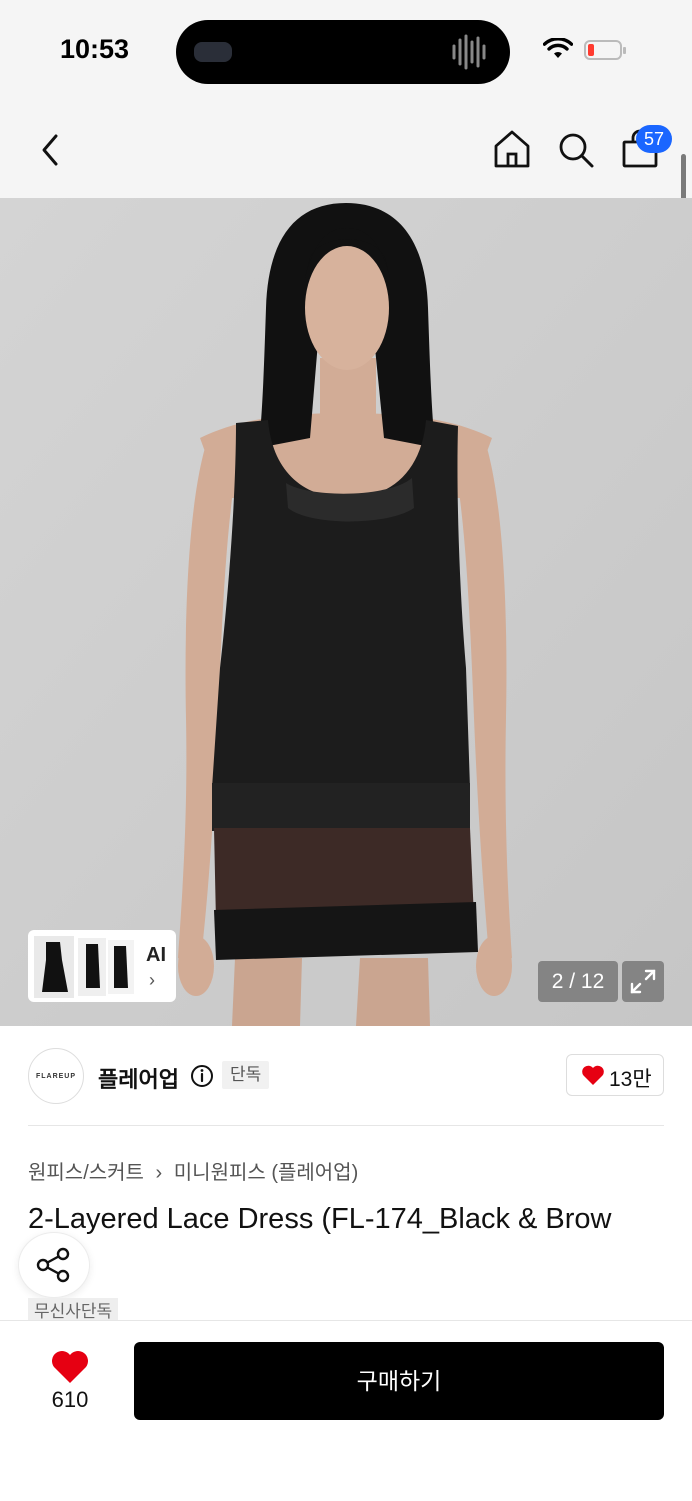  Describe the element at coordinates (246, 1075) in the screenshot. I see `exclusive-badge: 단독` at that location.